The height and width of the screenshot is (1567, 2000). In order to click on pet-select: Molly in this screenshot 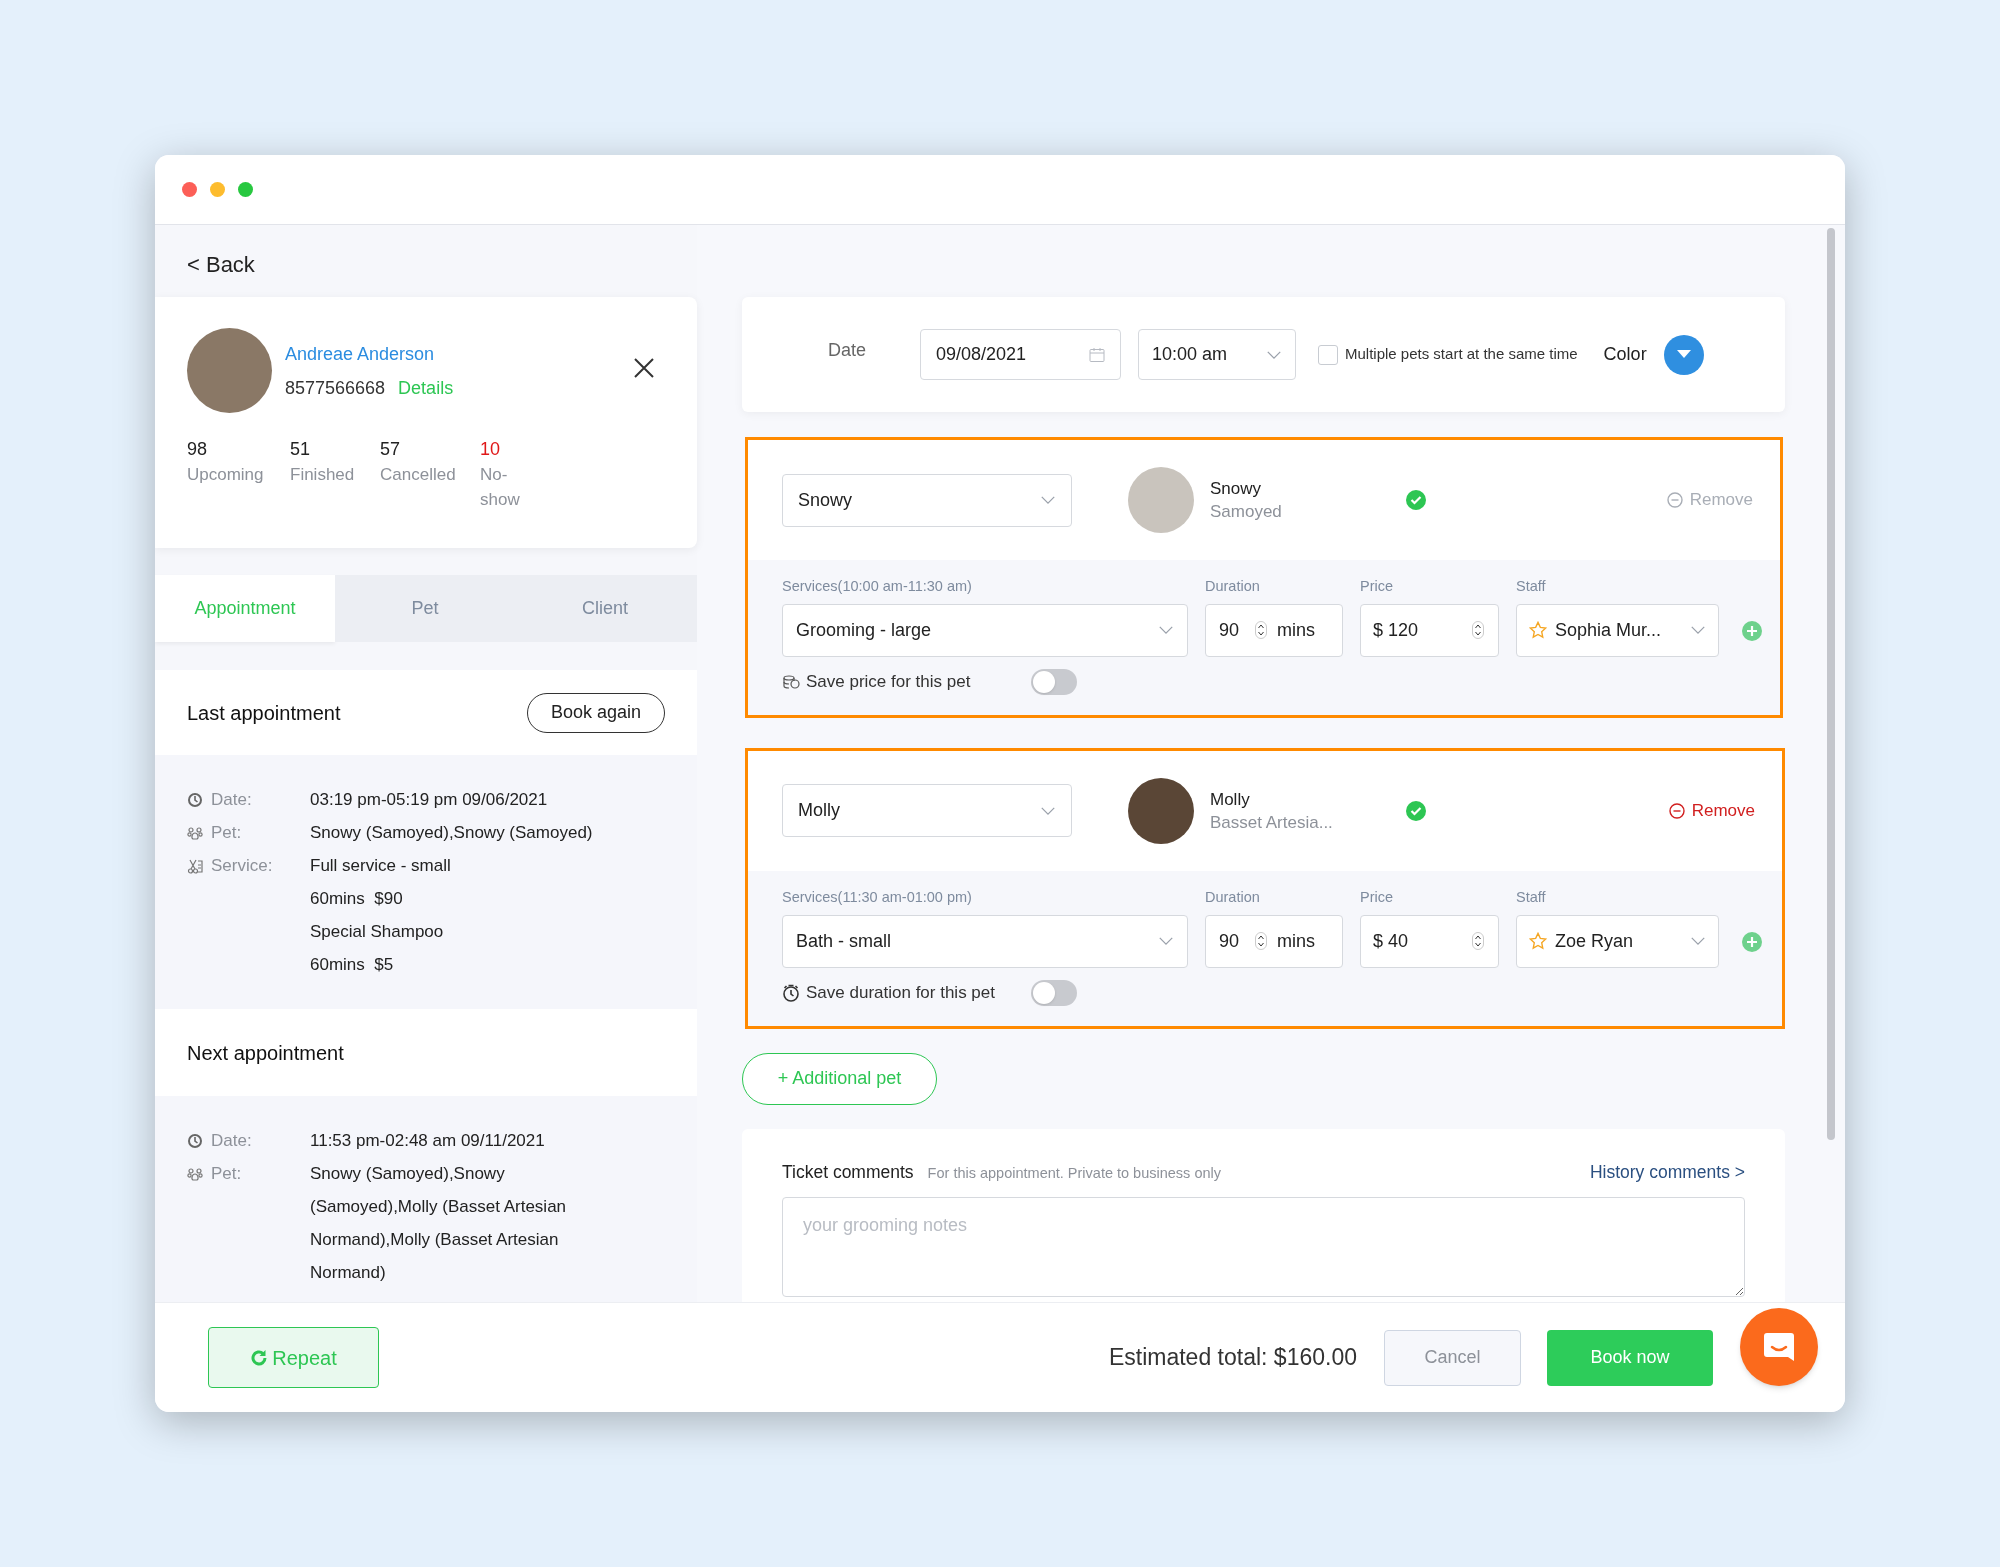, I will do `click(927, 811)`.